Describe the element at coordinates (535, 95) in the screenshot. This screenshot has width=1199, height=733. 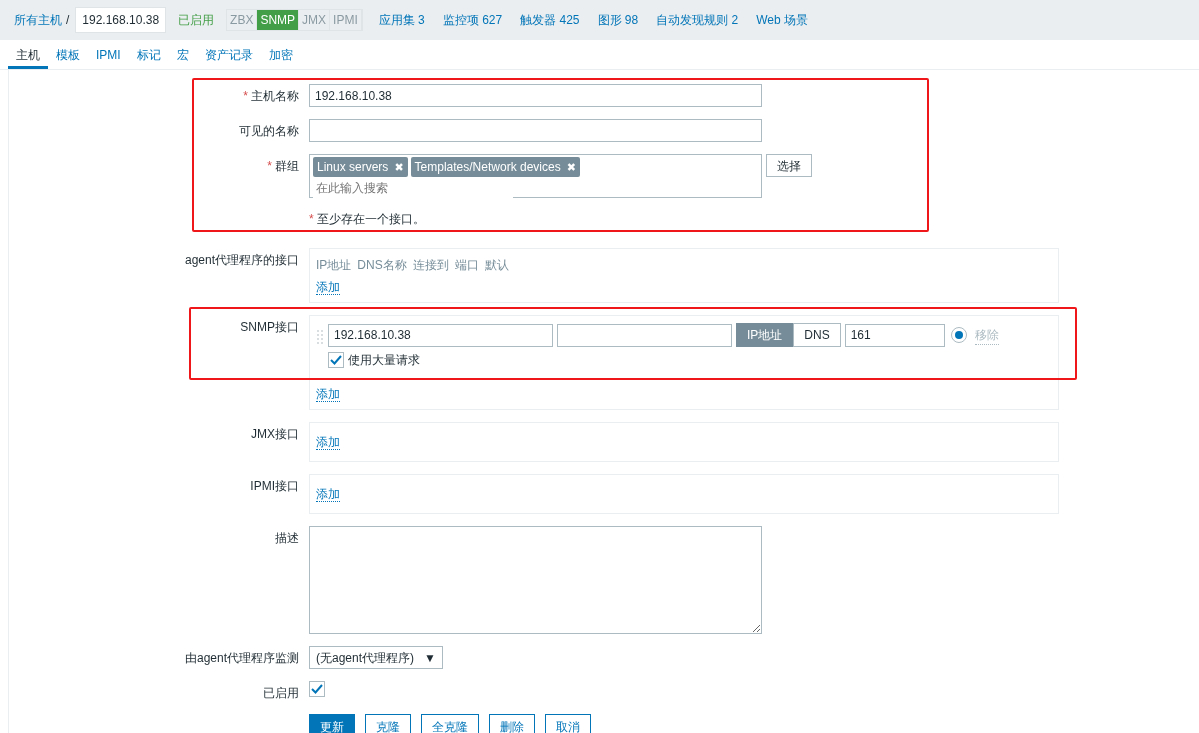
I see `text-field: 192.168.10.38` at that location.